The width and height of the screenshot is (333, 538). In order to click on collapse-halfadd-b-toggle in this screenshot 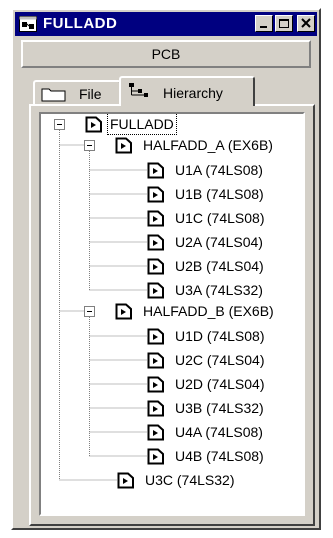, I will do `click(89, 311)`.